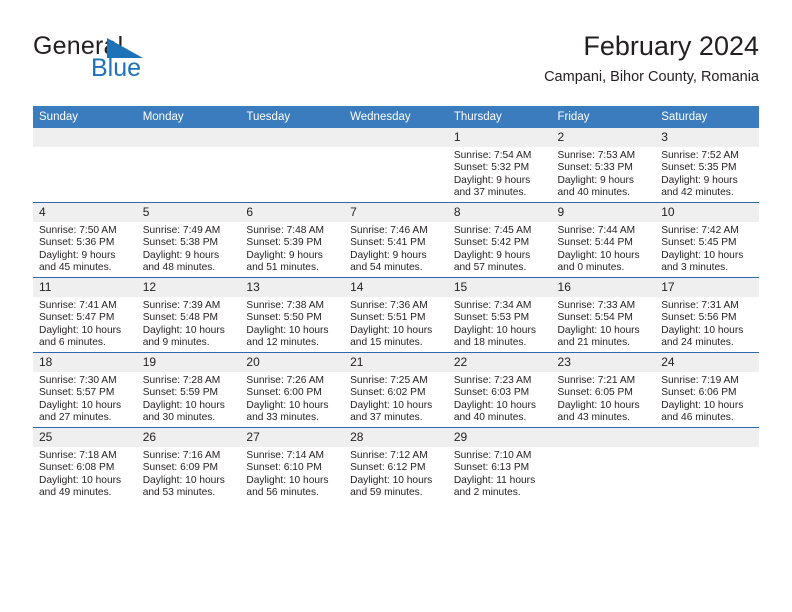  What do you see at coordinates (284, 318) in the screenshot?
I see `sunset-text: Sunset: 5:50 PM` at bounding box center [284, 318].